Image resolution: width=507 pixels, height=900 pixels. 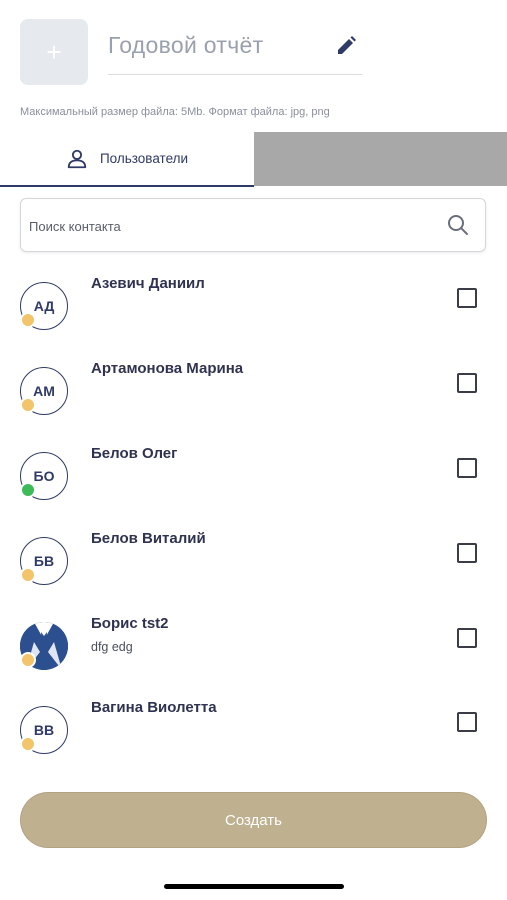 I want to click on plus-icon: +, so click(x=54, y=51).